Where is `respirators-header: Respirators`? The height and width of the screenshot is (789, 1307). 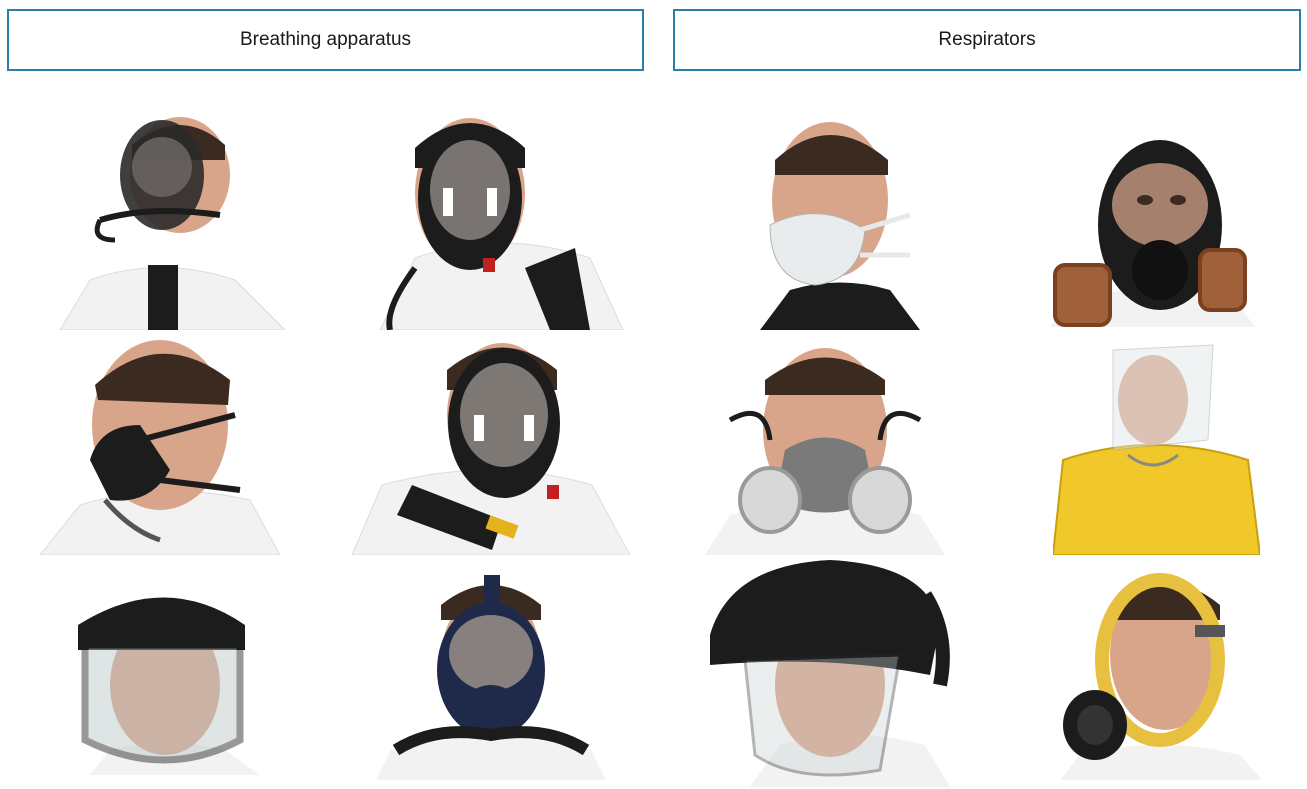
respirators-header: Respirators is located at coordinates (987, 40).